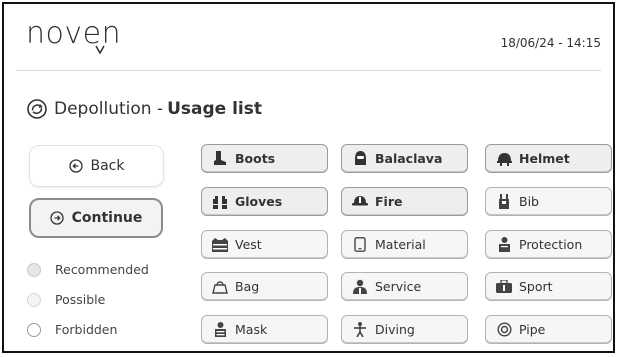 This screenshot has width=619, height=357. Describe the element at coordinates (404, 201) in the screenshot. I see `usage-fire: Fire` at that location.